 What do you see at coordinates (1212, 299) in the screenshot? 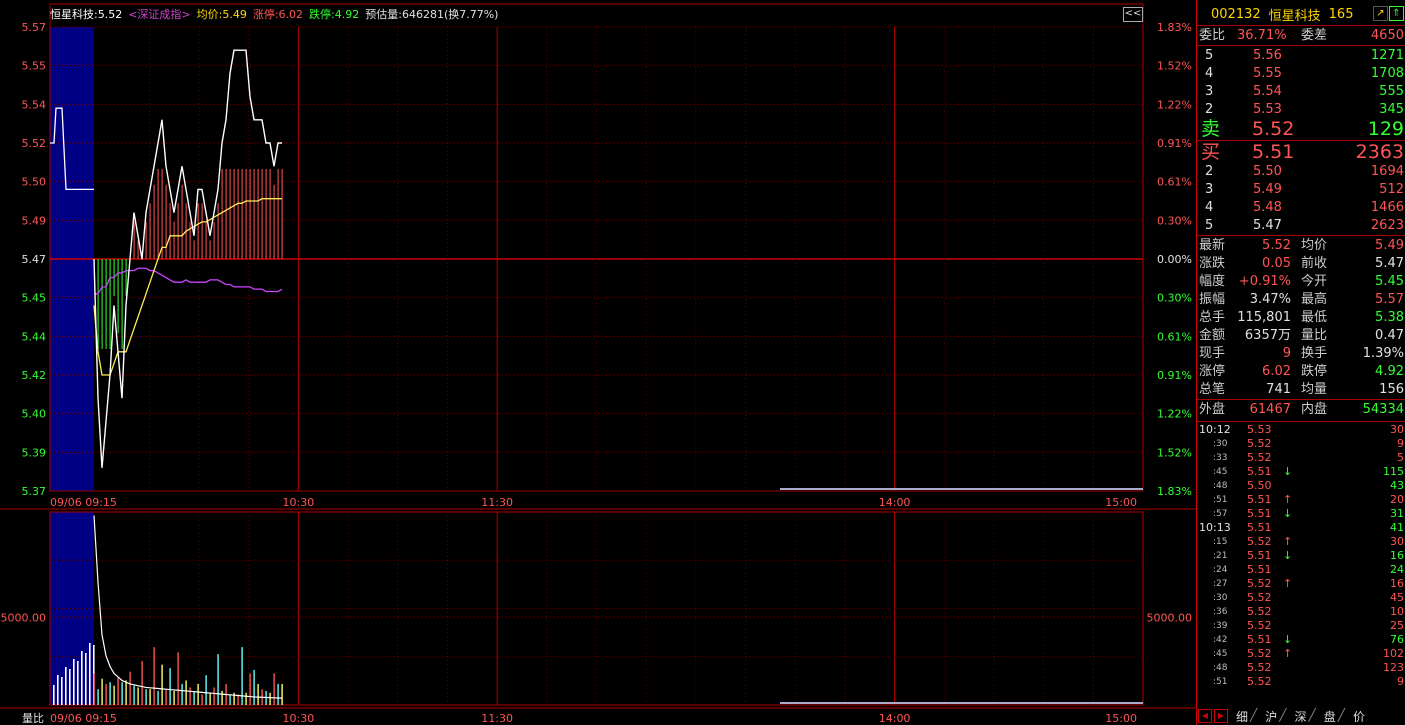
I see `stat-label: 振幅` at bounding box center [1212, 299].